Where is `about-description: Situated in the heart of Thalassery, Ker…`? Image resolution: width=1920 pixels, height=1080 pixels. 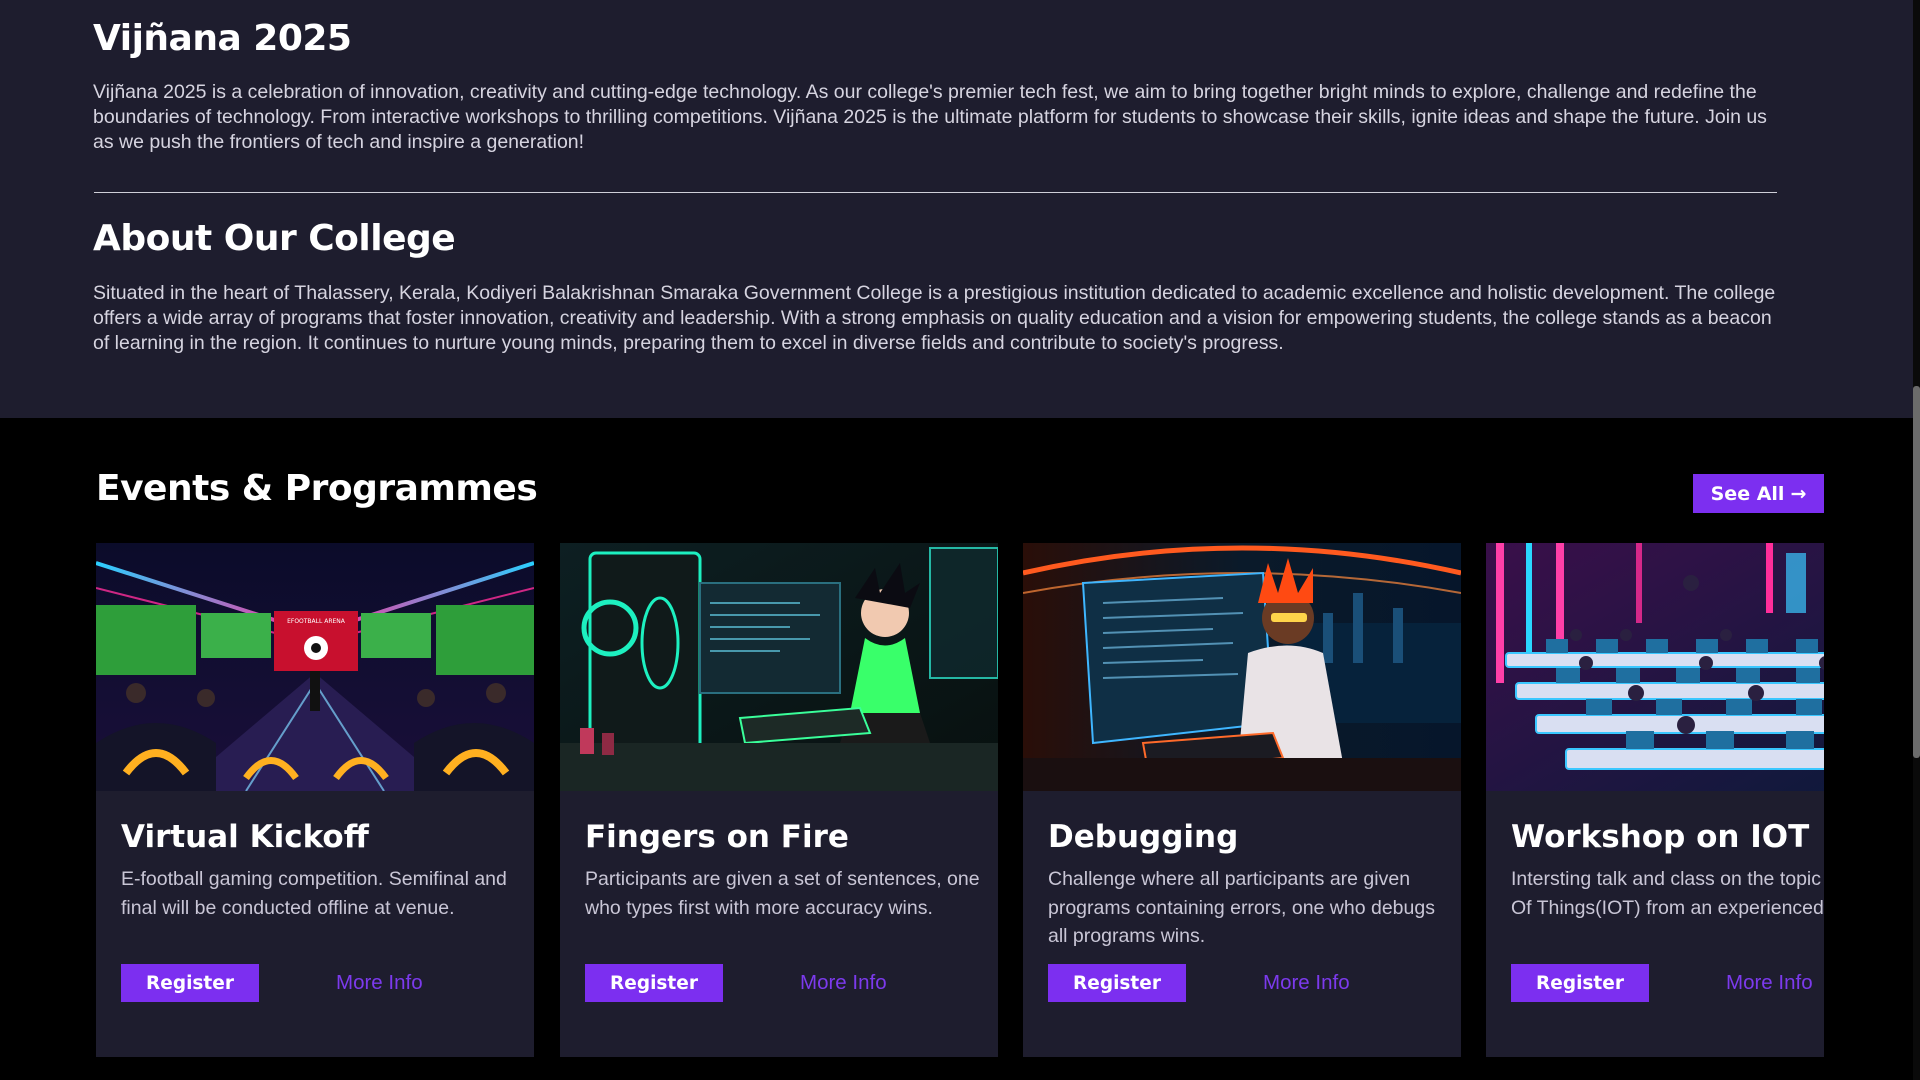 about-description: Situated in the heart of Thalassery, Ker… is located at coordinates (934, 318).